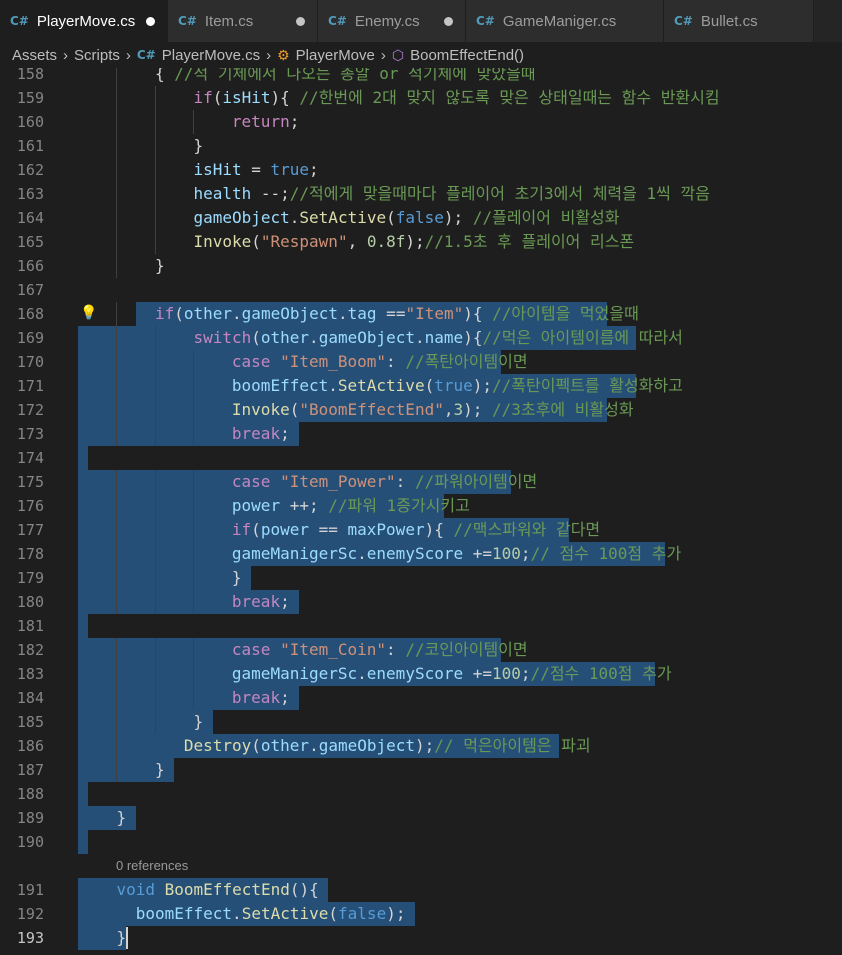 The height and width of the screenshot is (955, 842). I want to click on line-number: 178, so click(30, 554).